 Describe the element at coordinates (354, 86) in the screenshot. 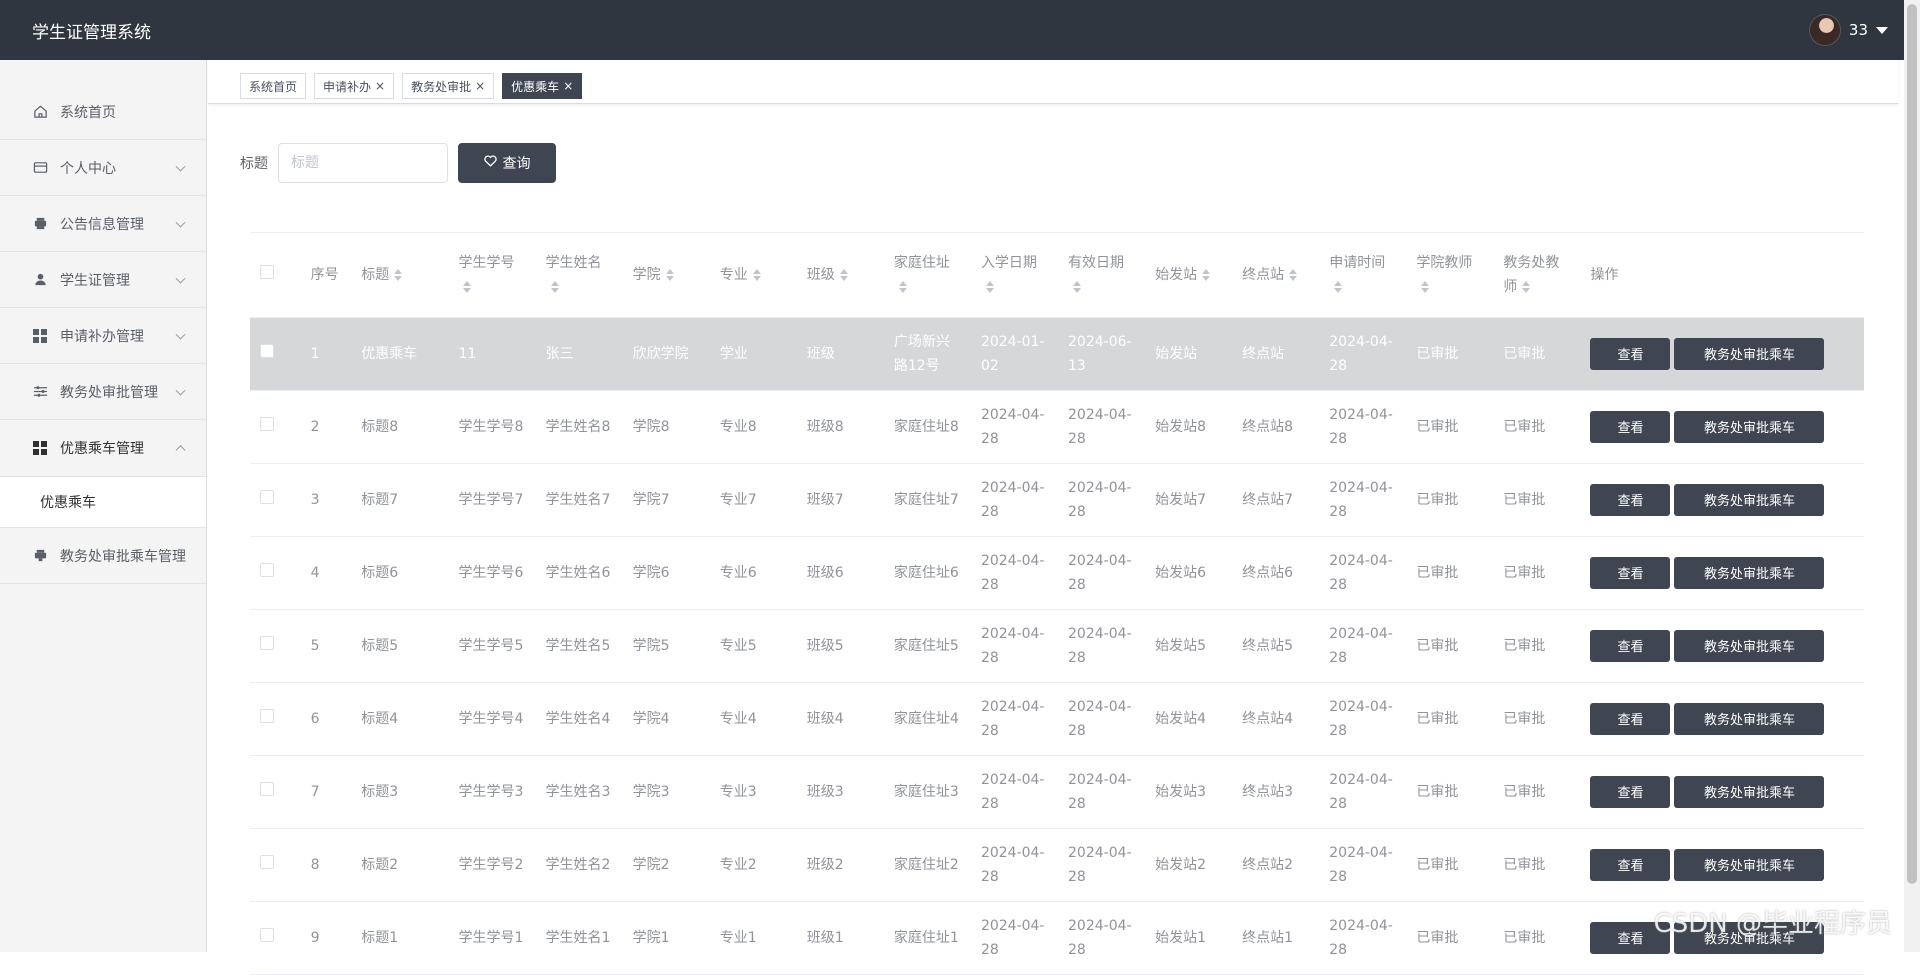

I see `tag-reissue: 申请补办 ×` at that location.